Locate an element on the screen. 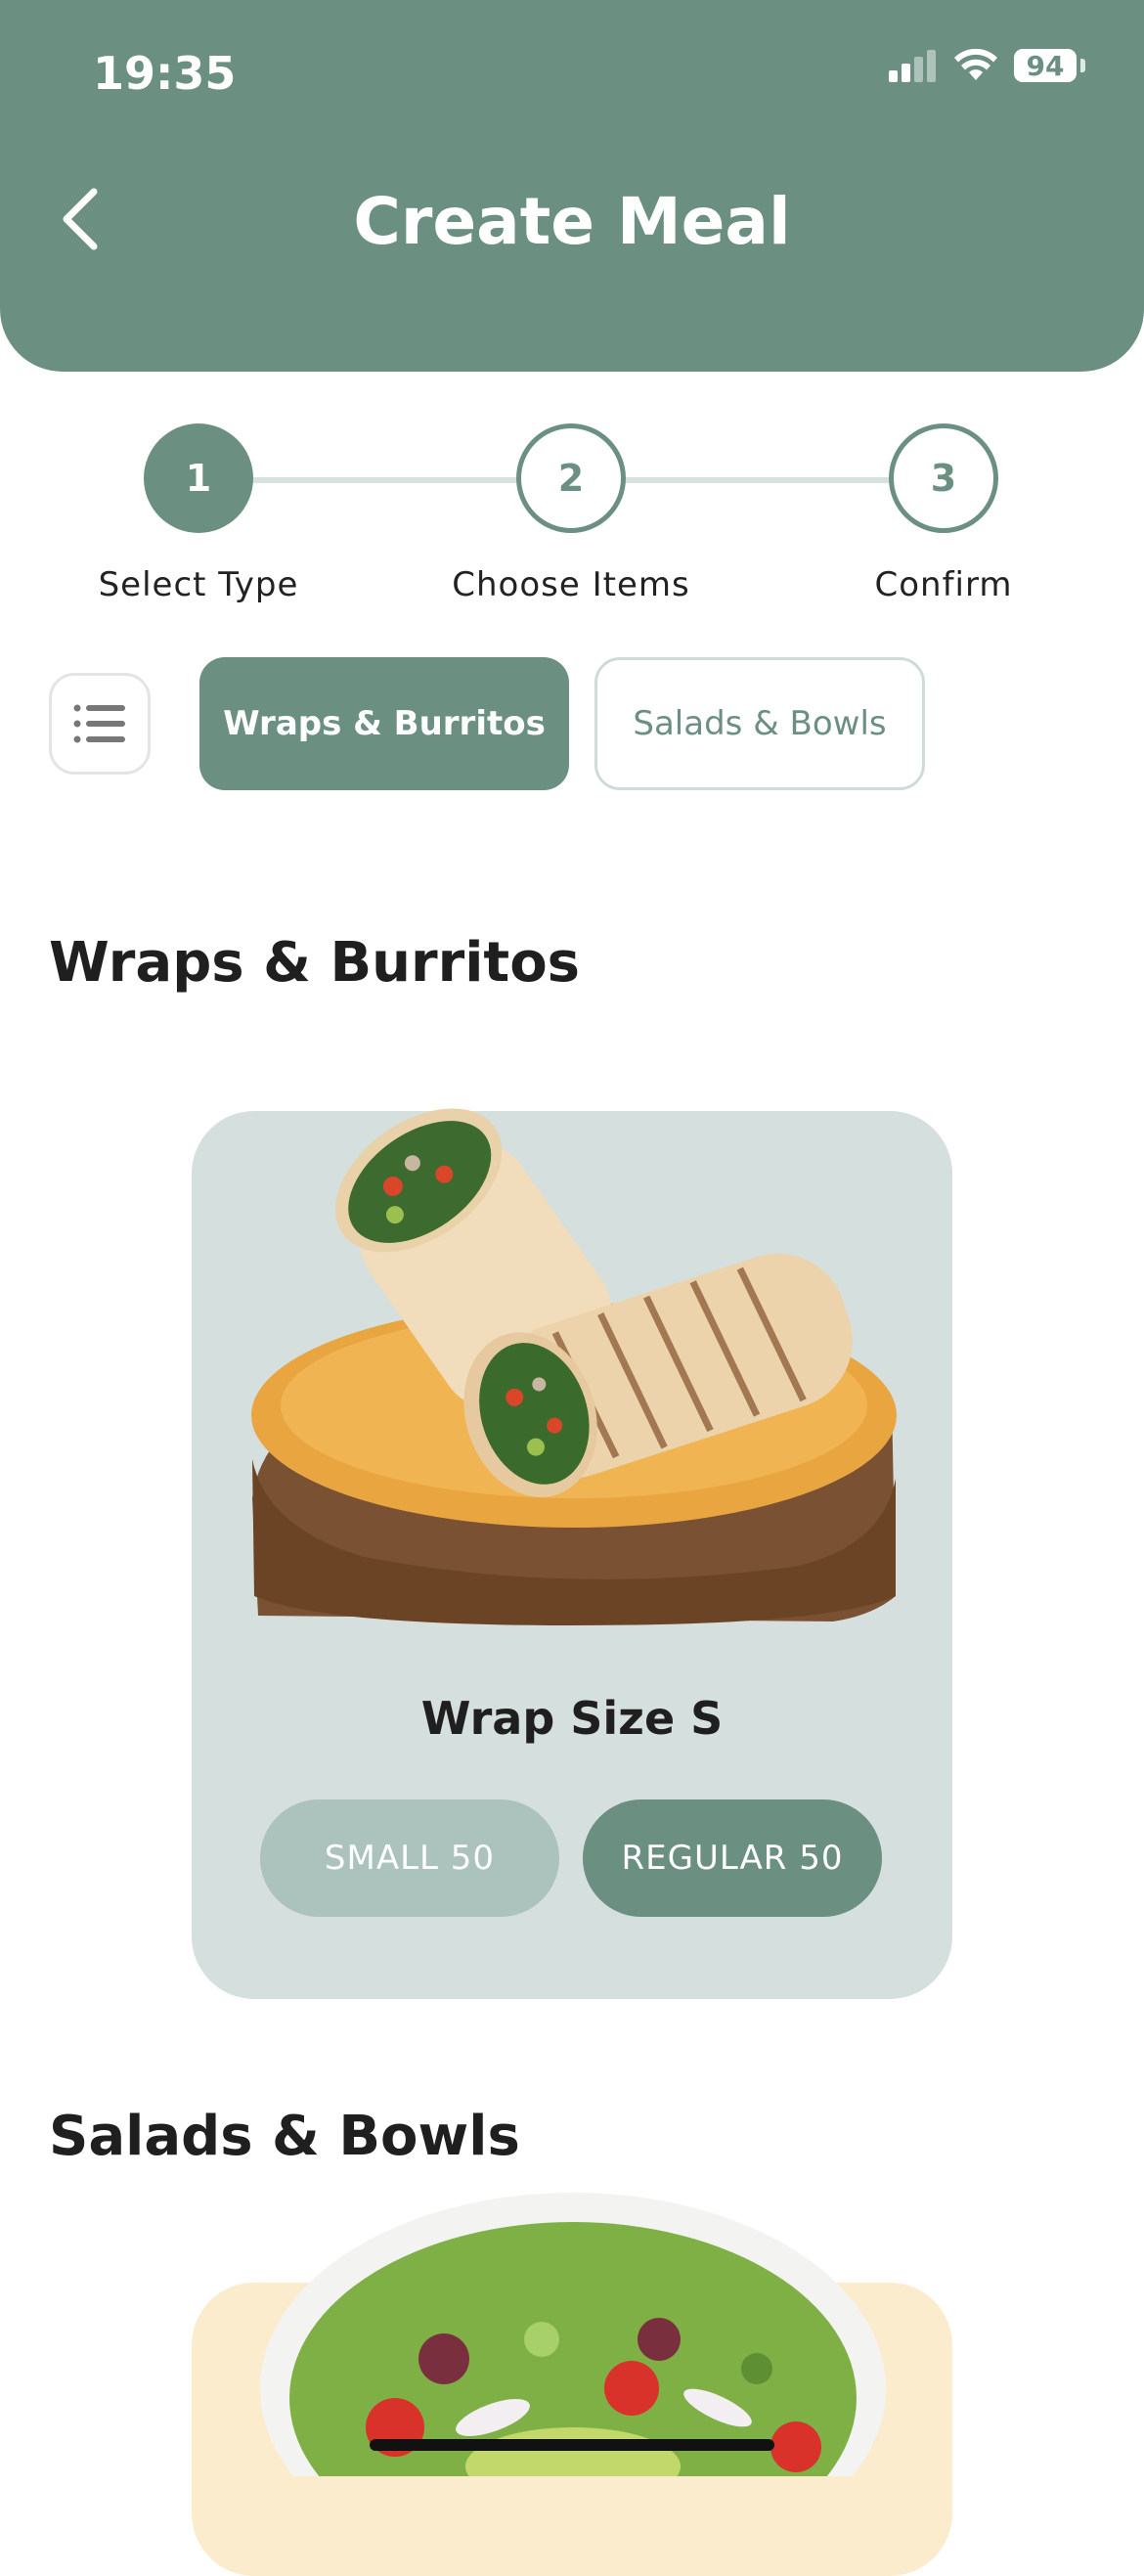 Image resolution: width=1144 pixels, height=2576 pixels. chip-salads-bowls: Salads & Bowls is located at coordinates (759, 723).